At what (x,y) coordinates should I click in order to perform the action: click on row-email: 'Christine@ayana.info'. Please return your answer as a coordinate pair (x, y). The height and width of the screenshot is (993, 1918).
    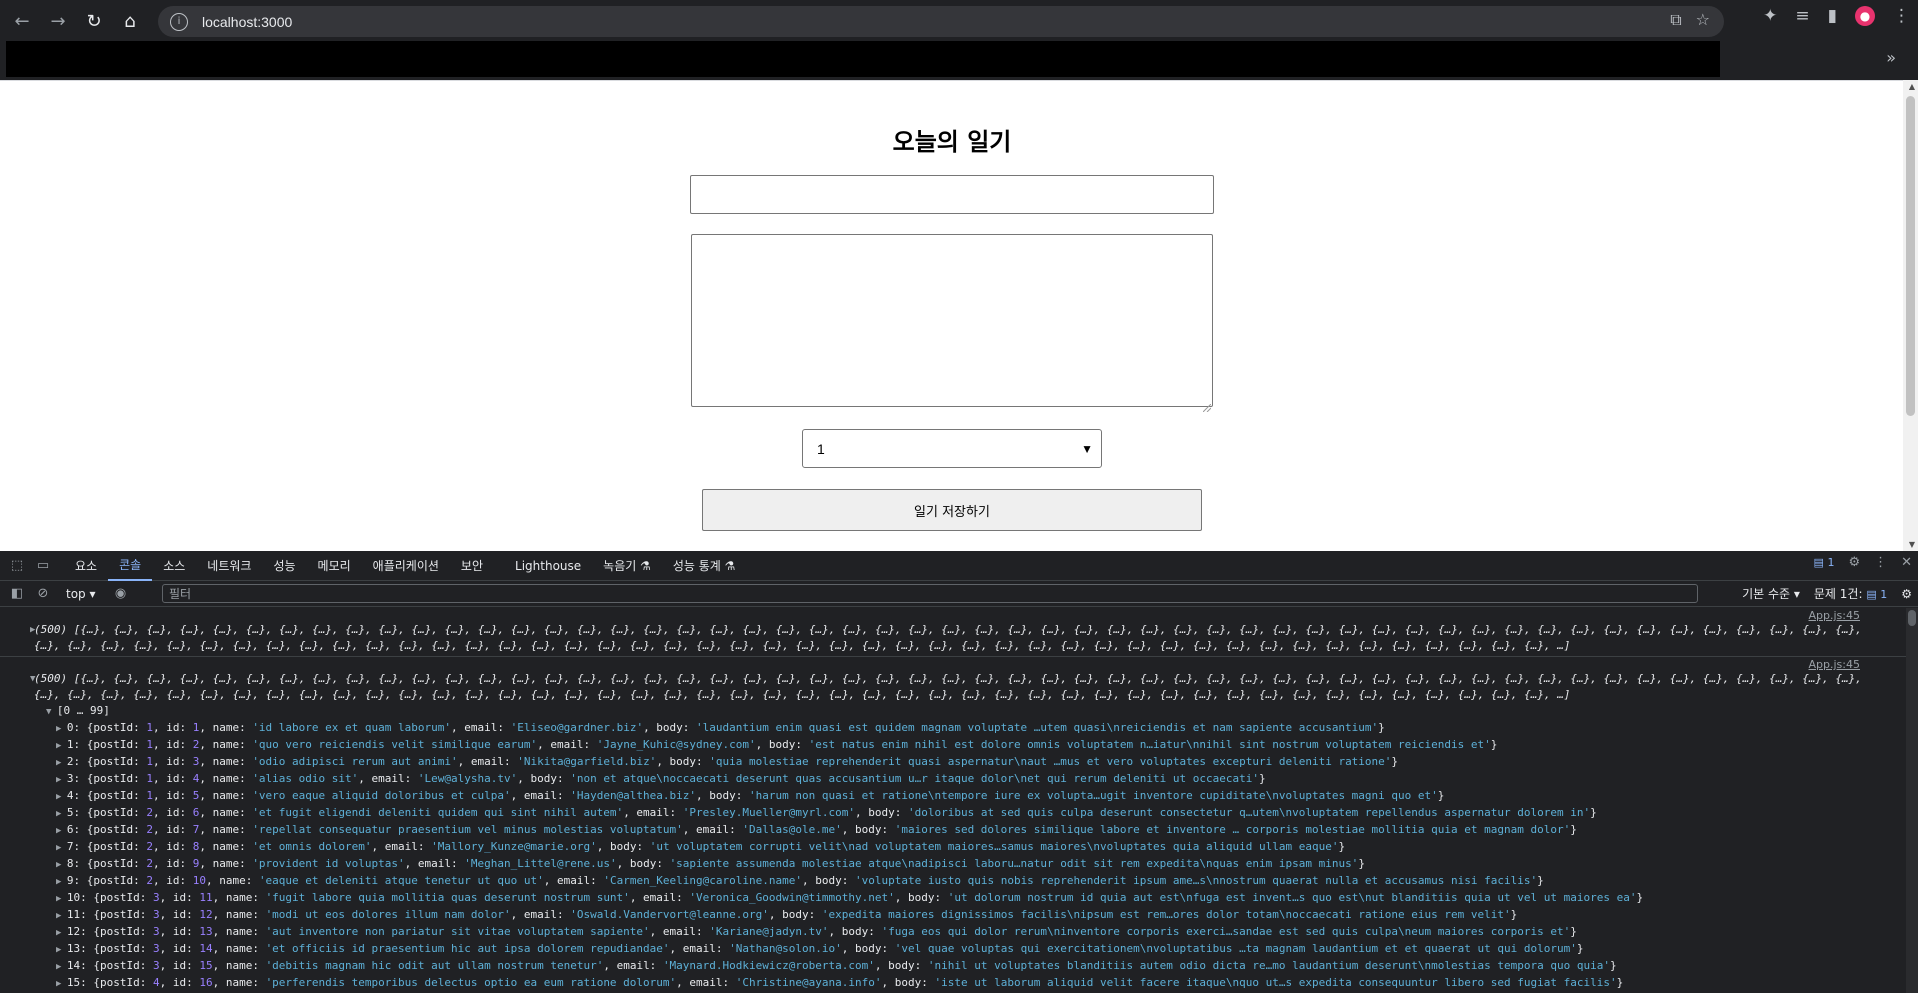
    Looking at the image, I should click on (808, 982).